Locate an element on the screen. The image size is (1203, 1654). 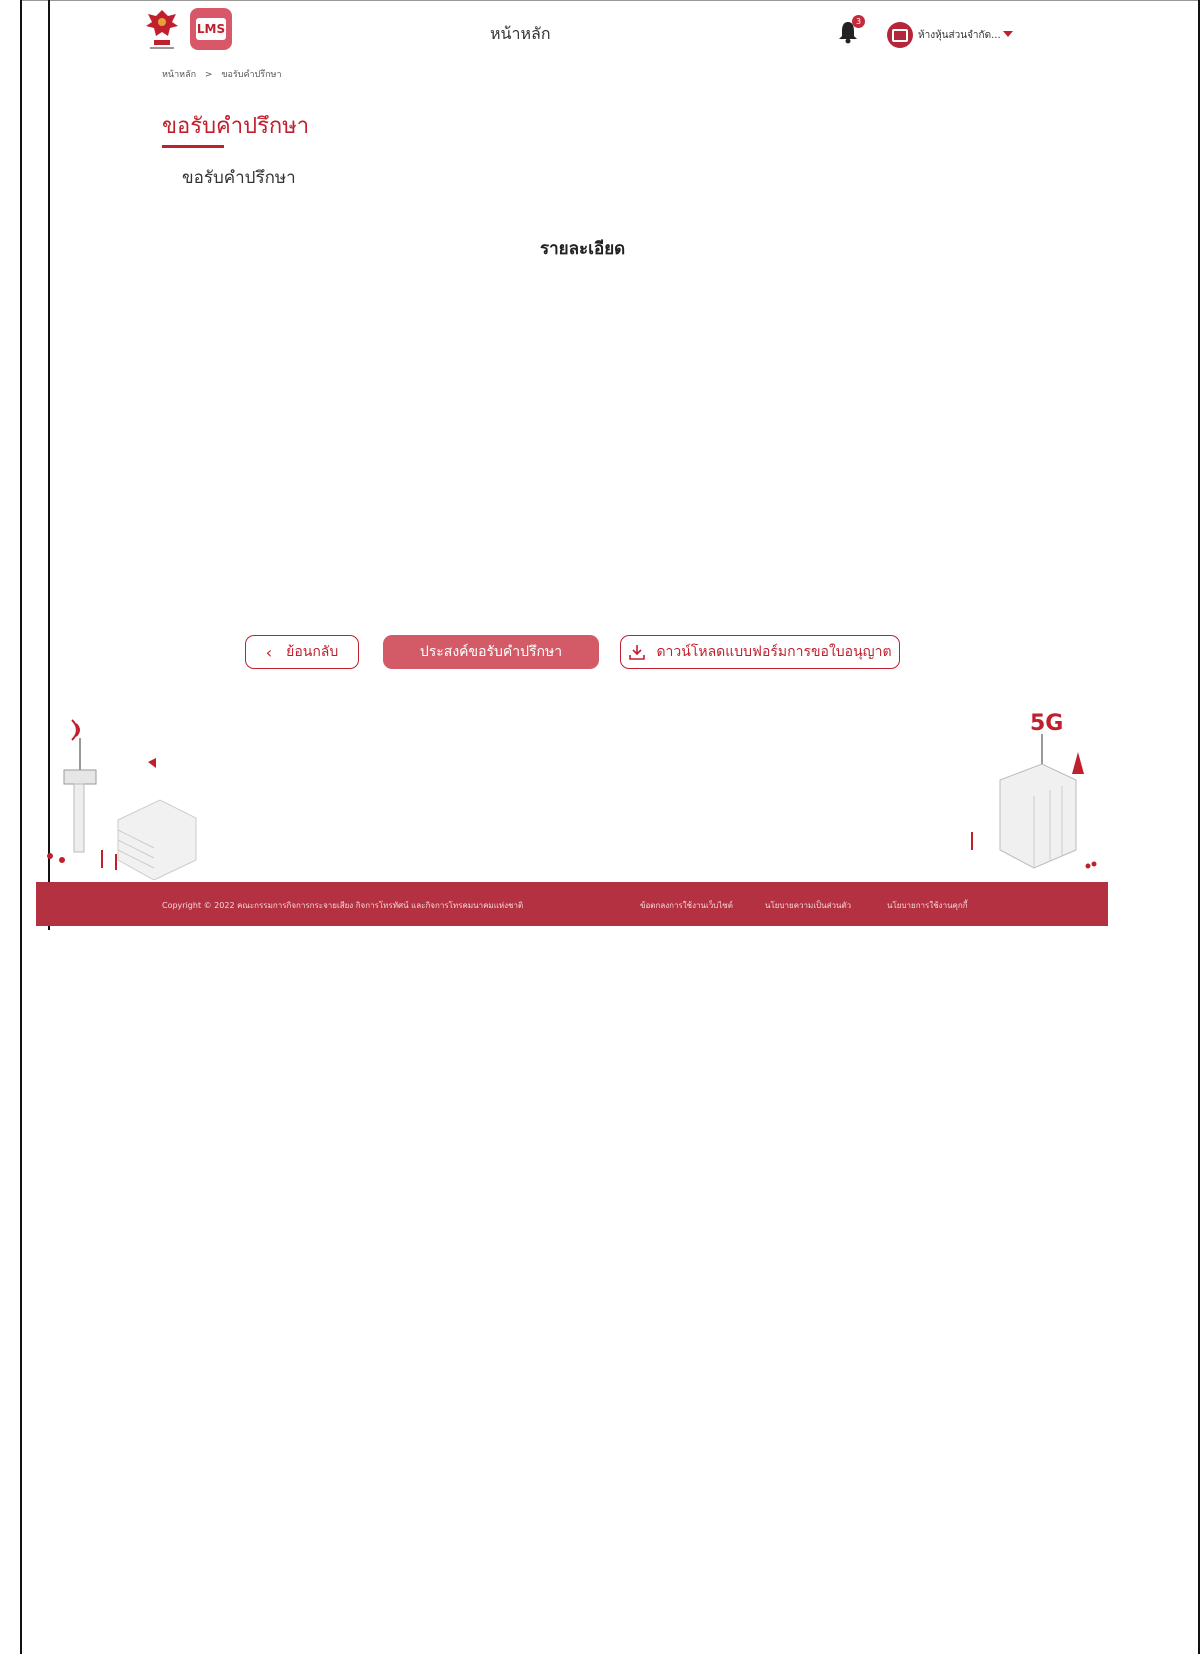
breadcrumb-current: ขอรับคำปรึกษา is located at coordinates (251, 75).